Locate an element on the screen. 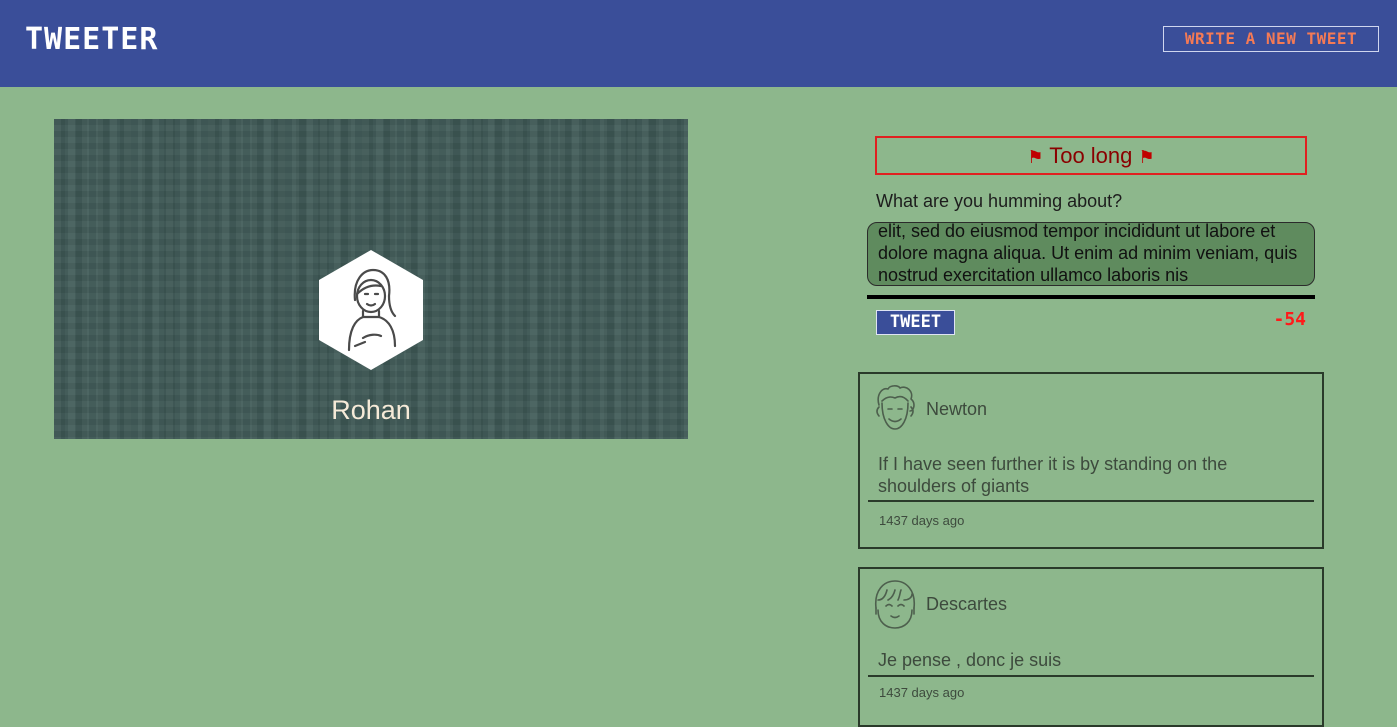  tweet-body: Je pense , donc je suis is located at coordinates (970, 660).